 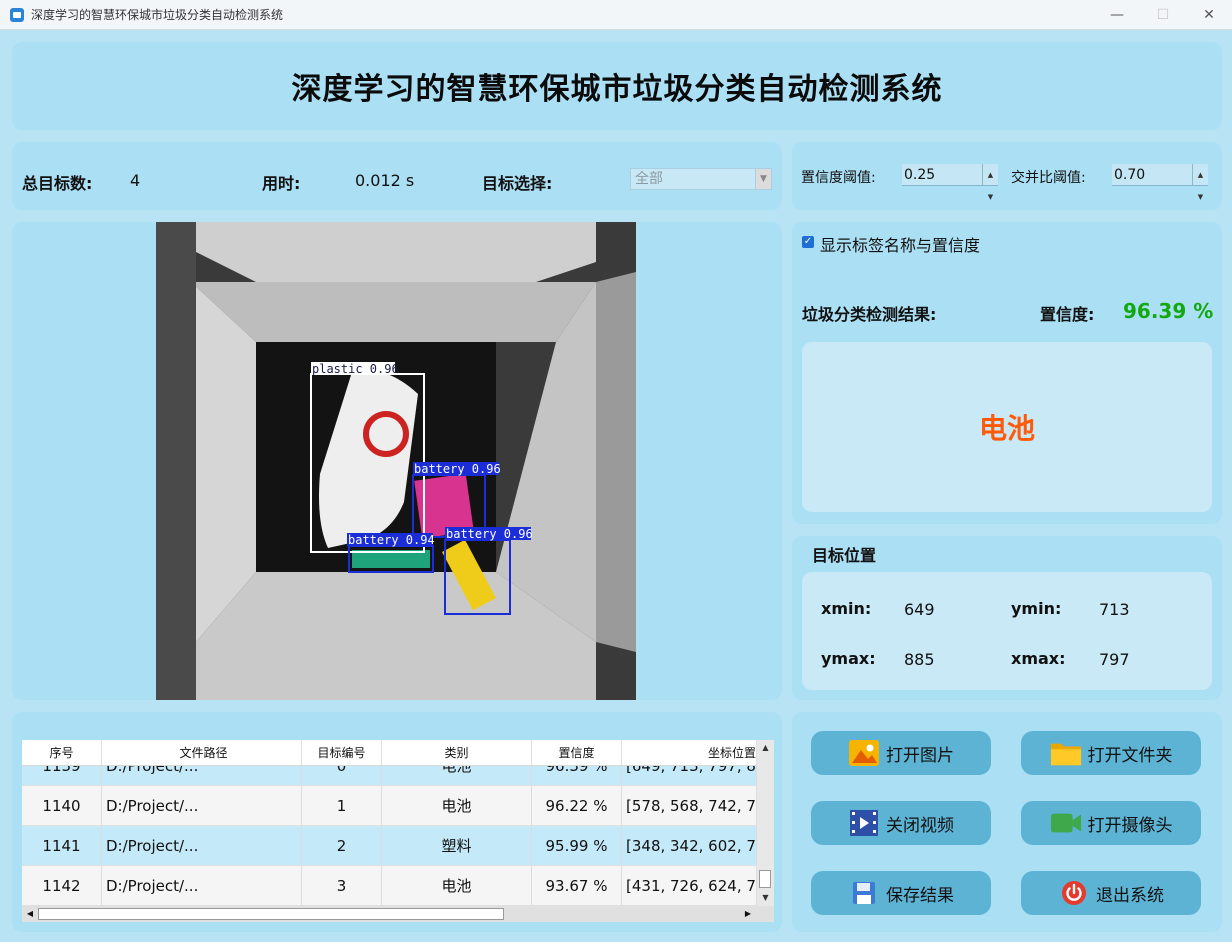 I want to click on scroll-down-icon: ▼, so click(x=765, y=898).